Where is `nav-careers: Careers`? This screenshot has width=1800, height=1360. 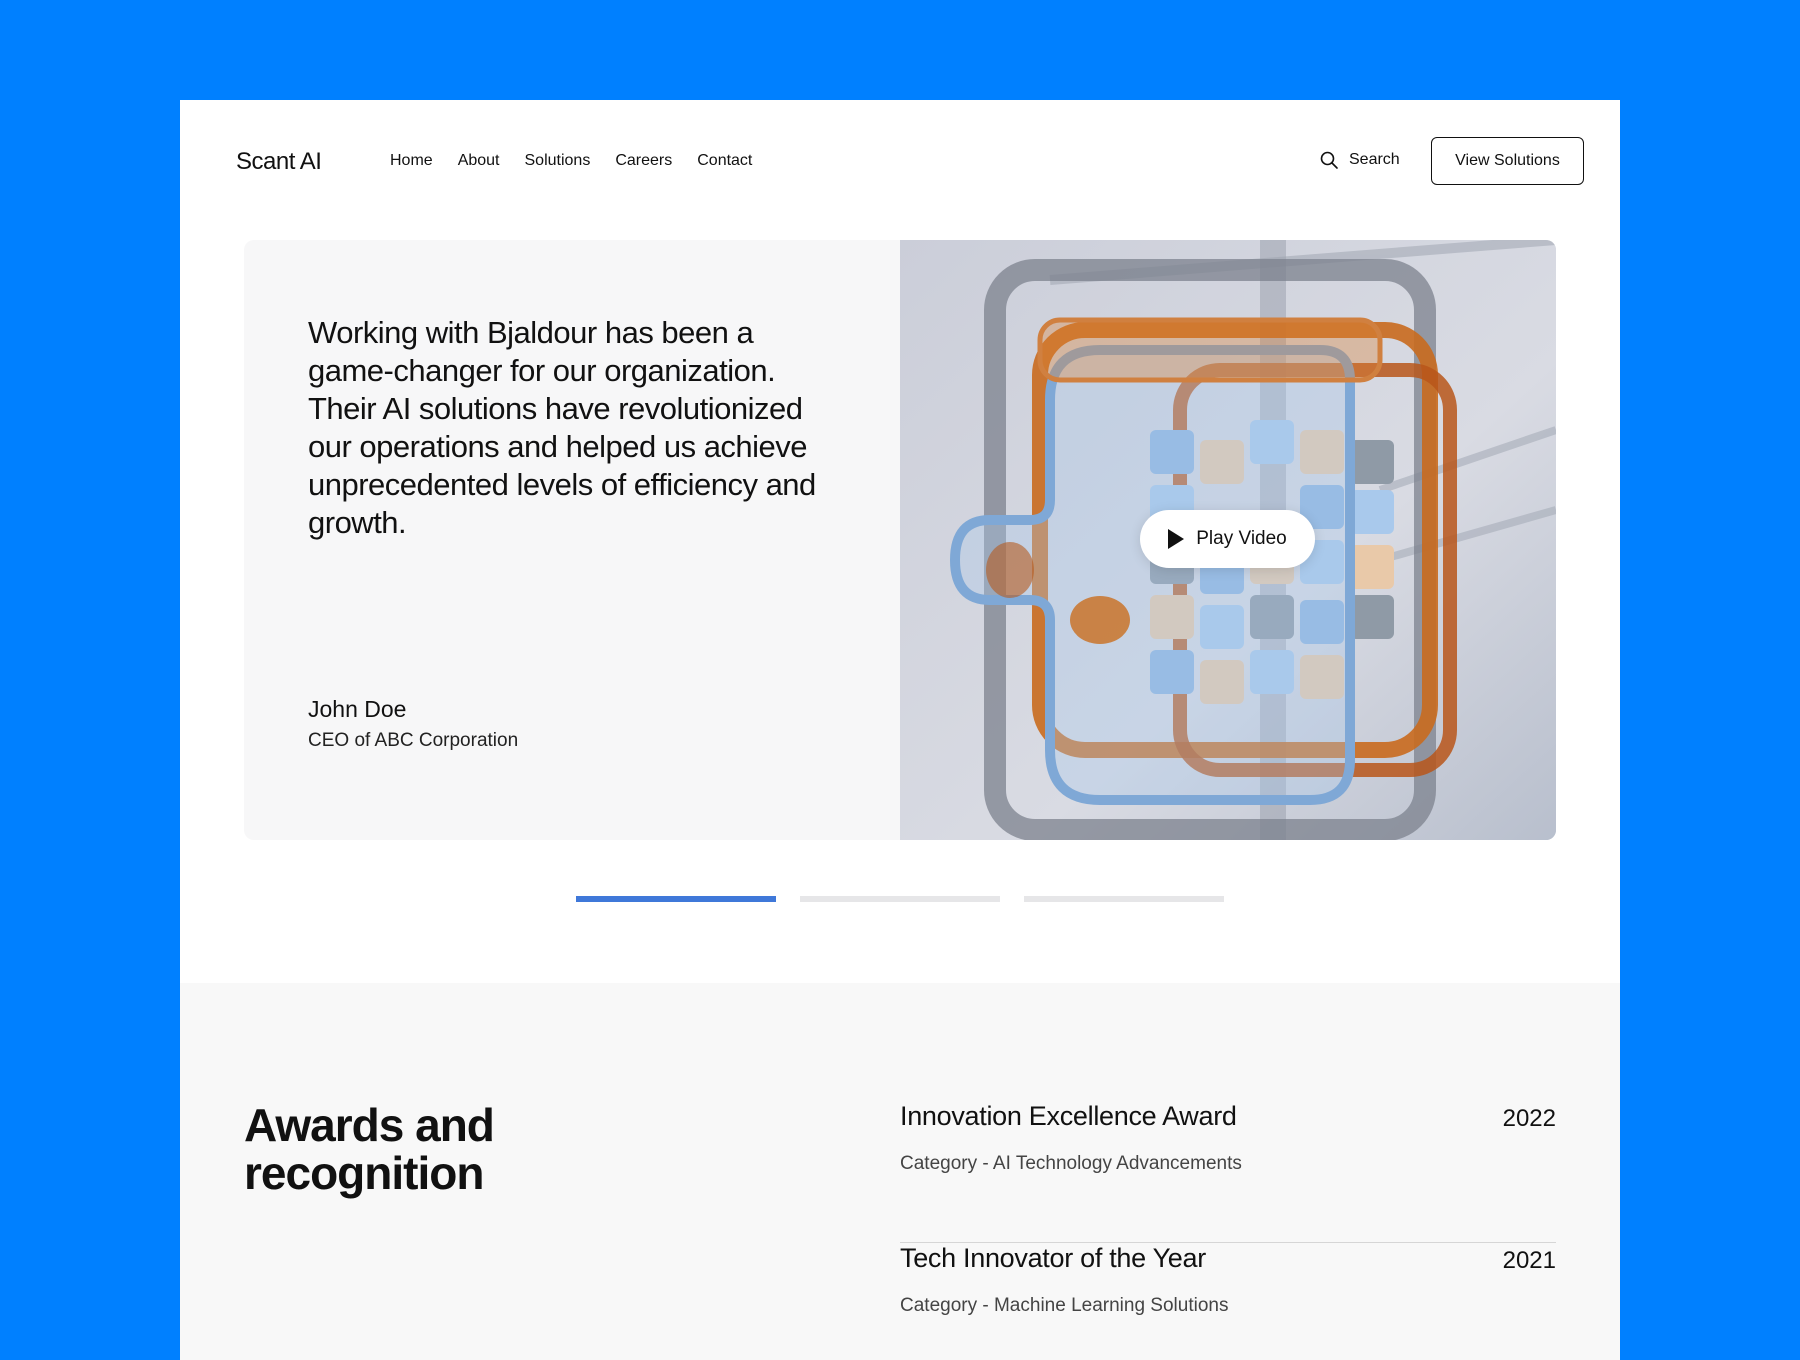 nav-careers: Careers is located at coordinates (643, 161).